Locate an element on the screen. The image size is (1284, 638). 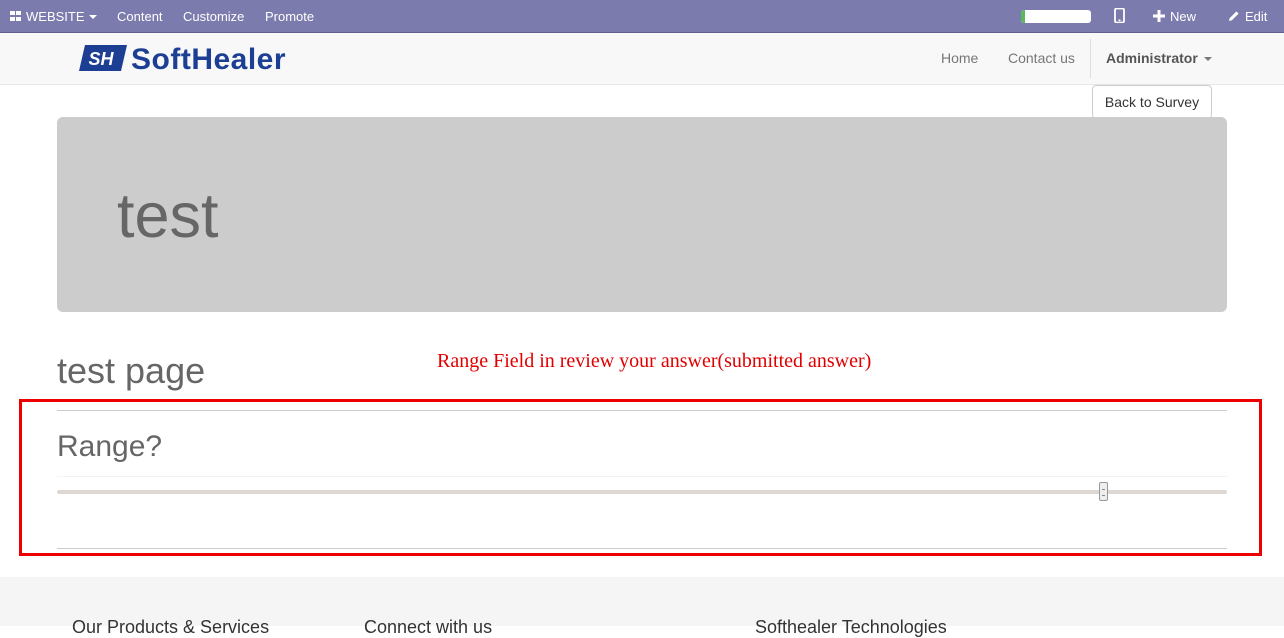
plus-icon is located at coordinates (1159, 16).